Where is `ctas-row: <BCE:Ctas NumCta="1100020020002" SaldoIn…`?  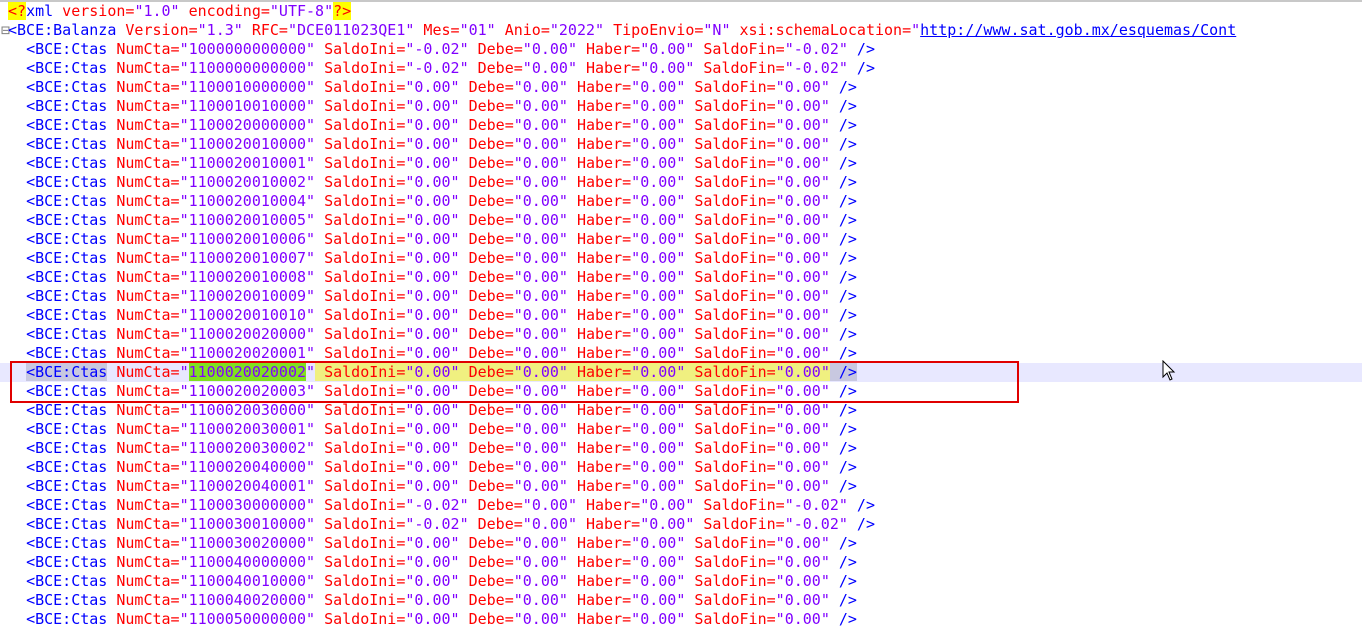
ctas-row: <BCE:Ctas NumCta="1100020020002" SaldoIn… is located at coordinates (681, 372).